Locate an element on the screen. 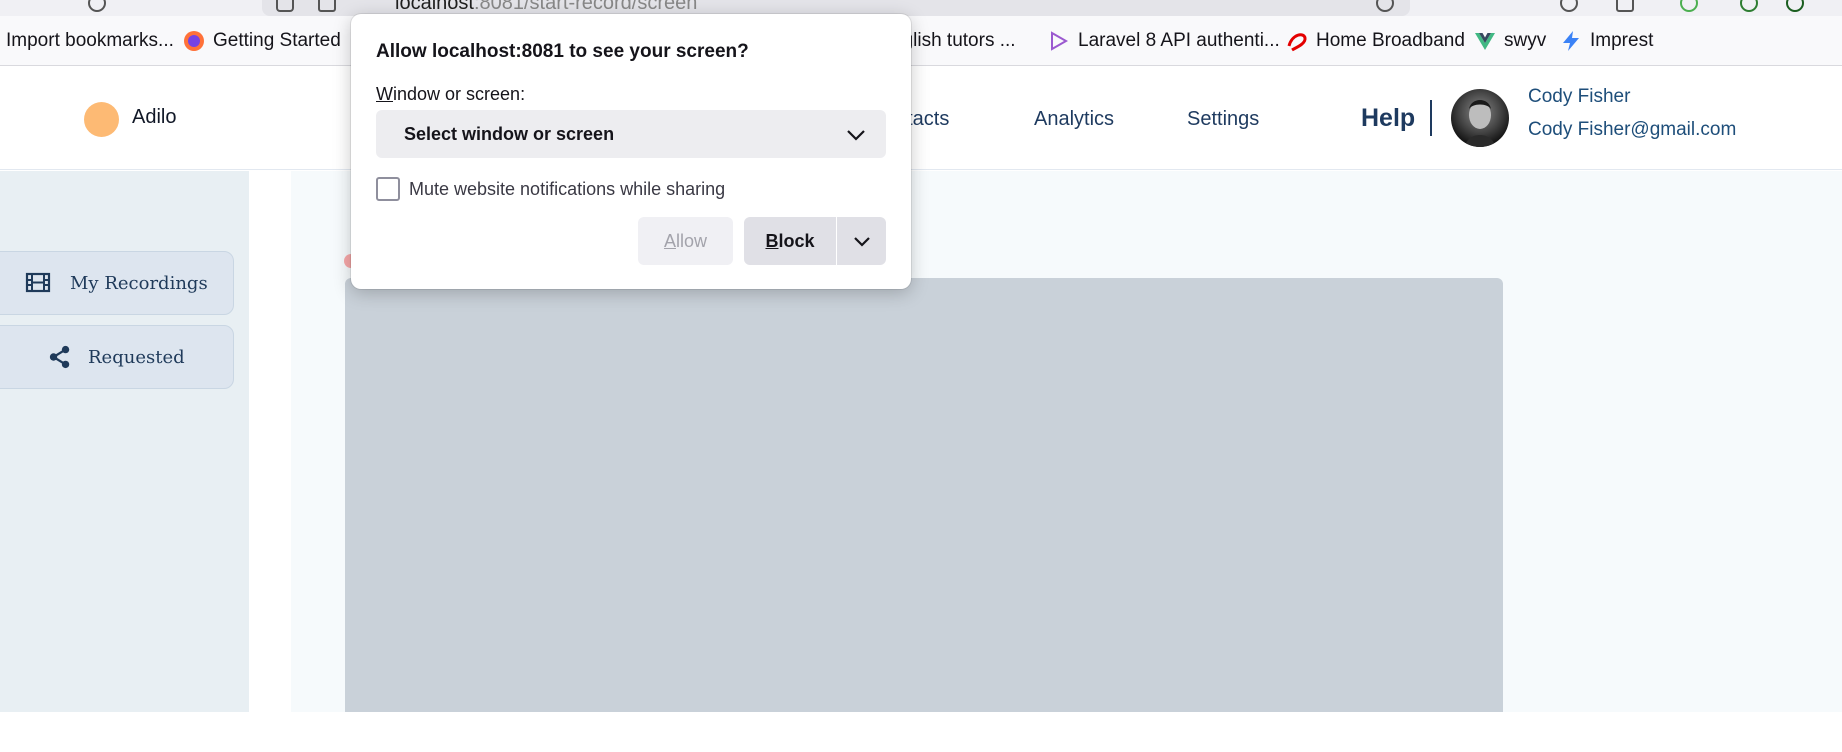  share-icon is located at coordinates (59, 357).